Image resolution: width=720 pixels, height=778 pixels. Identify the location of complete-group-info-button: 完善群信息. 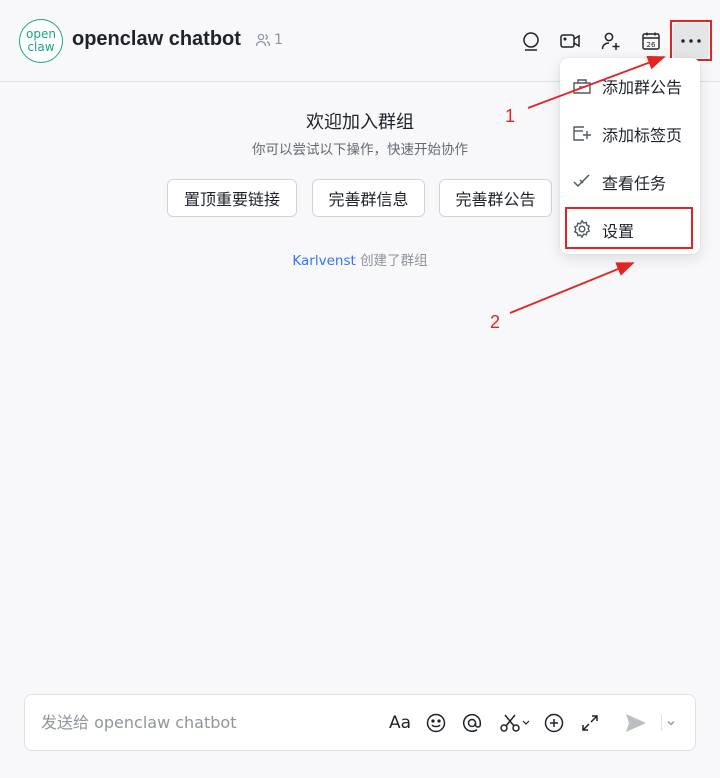
(368, 198).